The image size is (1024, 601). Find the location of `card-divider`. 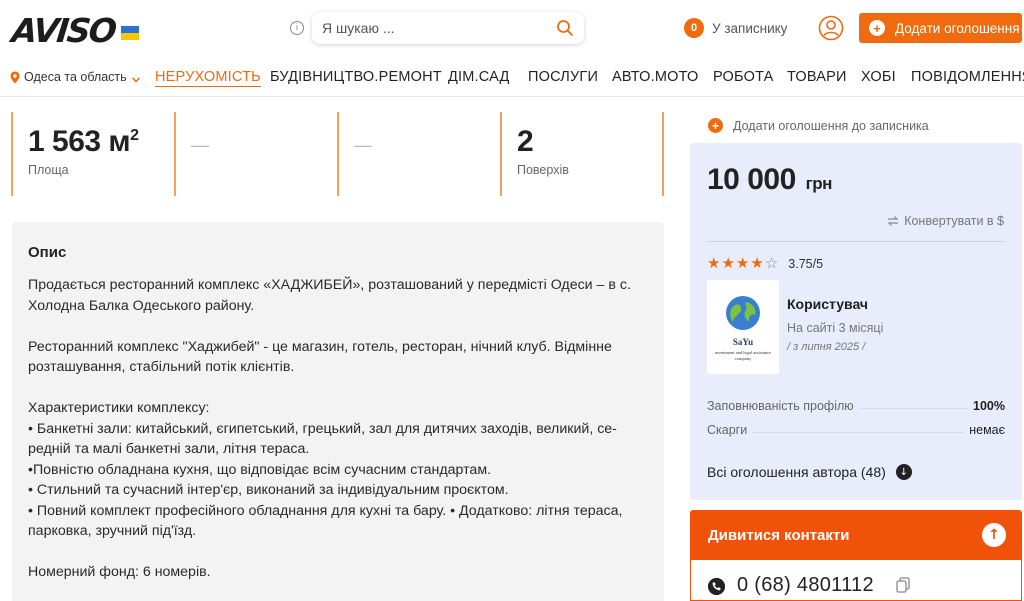

card-divider is located at coordinates (856, 241).